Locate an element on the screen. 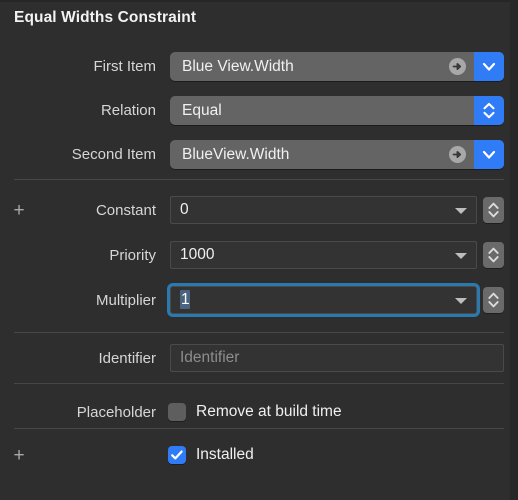 The image size is (518, 500). priority-combo-box: 1000 is located at coordinates (323, 255).